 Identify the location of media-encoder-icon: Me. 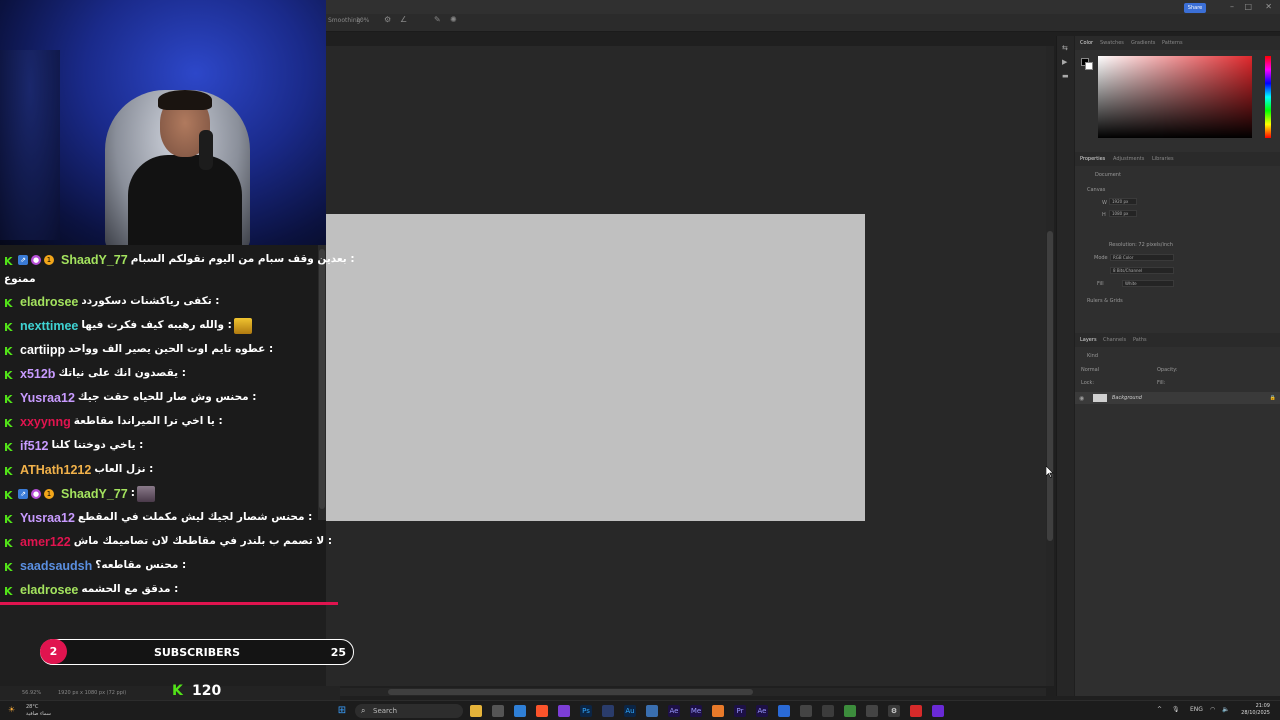
(696, 711).